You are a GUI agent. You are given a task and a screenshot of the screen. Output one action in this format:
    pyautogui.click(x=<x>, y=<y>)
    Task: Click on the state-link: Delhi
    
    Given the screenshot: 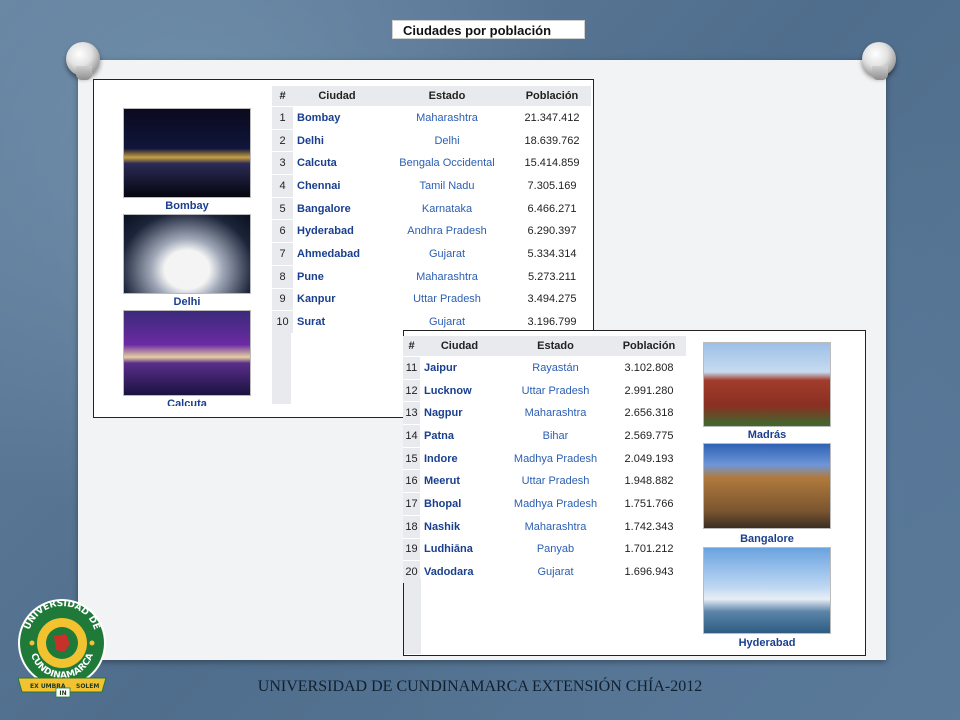 What is the action you would take?
    pyautogui.click(x=447, y=140)
    